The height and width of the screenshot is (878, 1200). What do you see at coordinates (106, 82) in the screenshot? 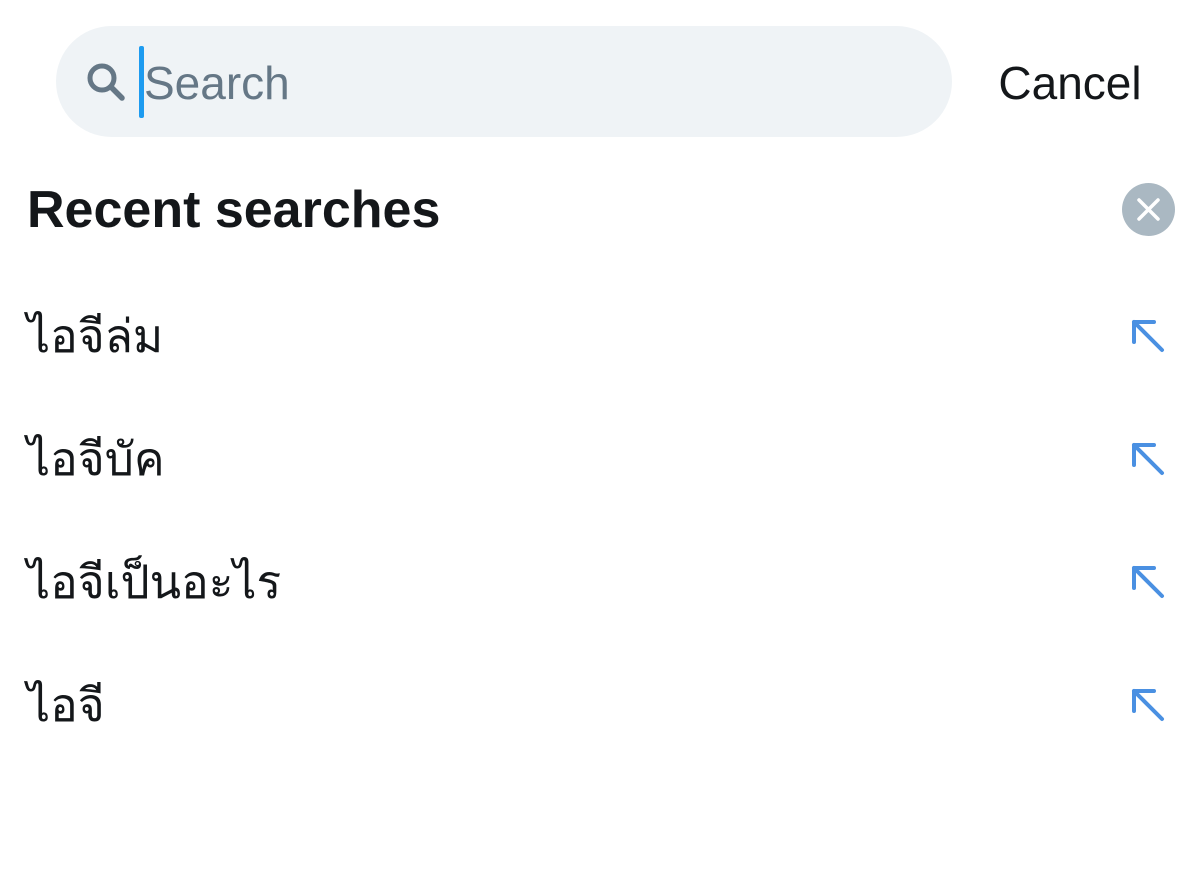
I see `search-icon` at bounding box center [106, 82].